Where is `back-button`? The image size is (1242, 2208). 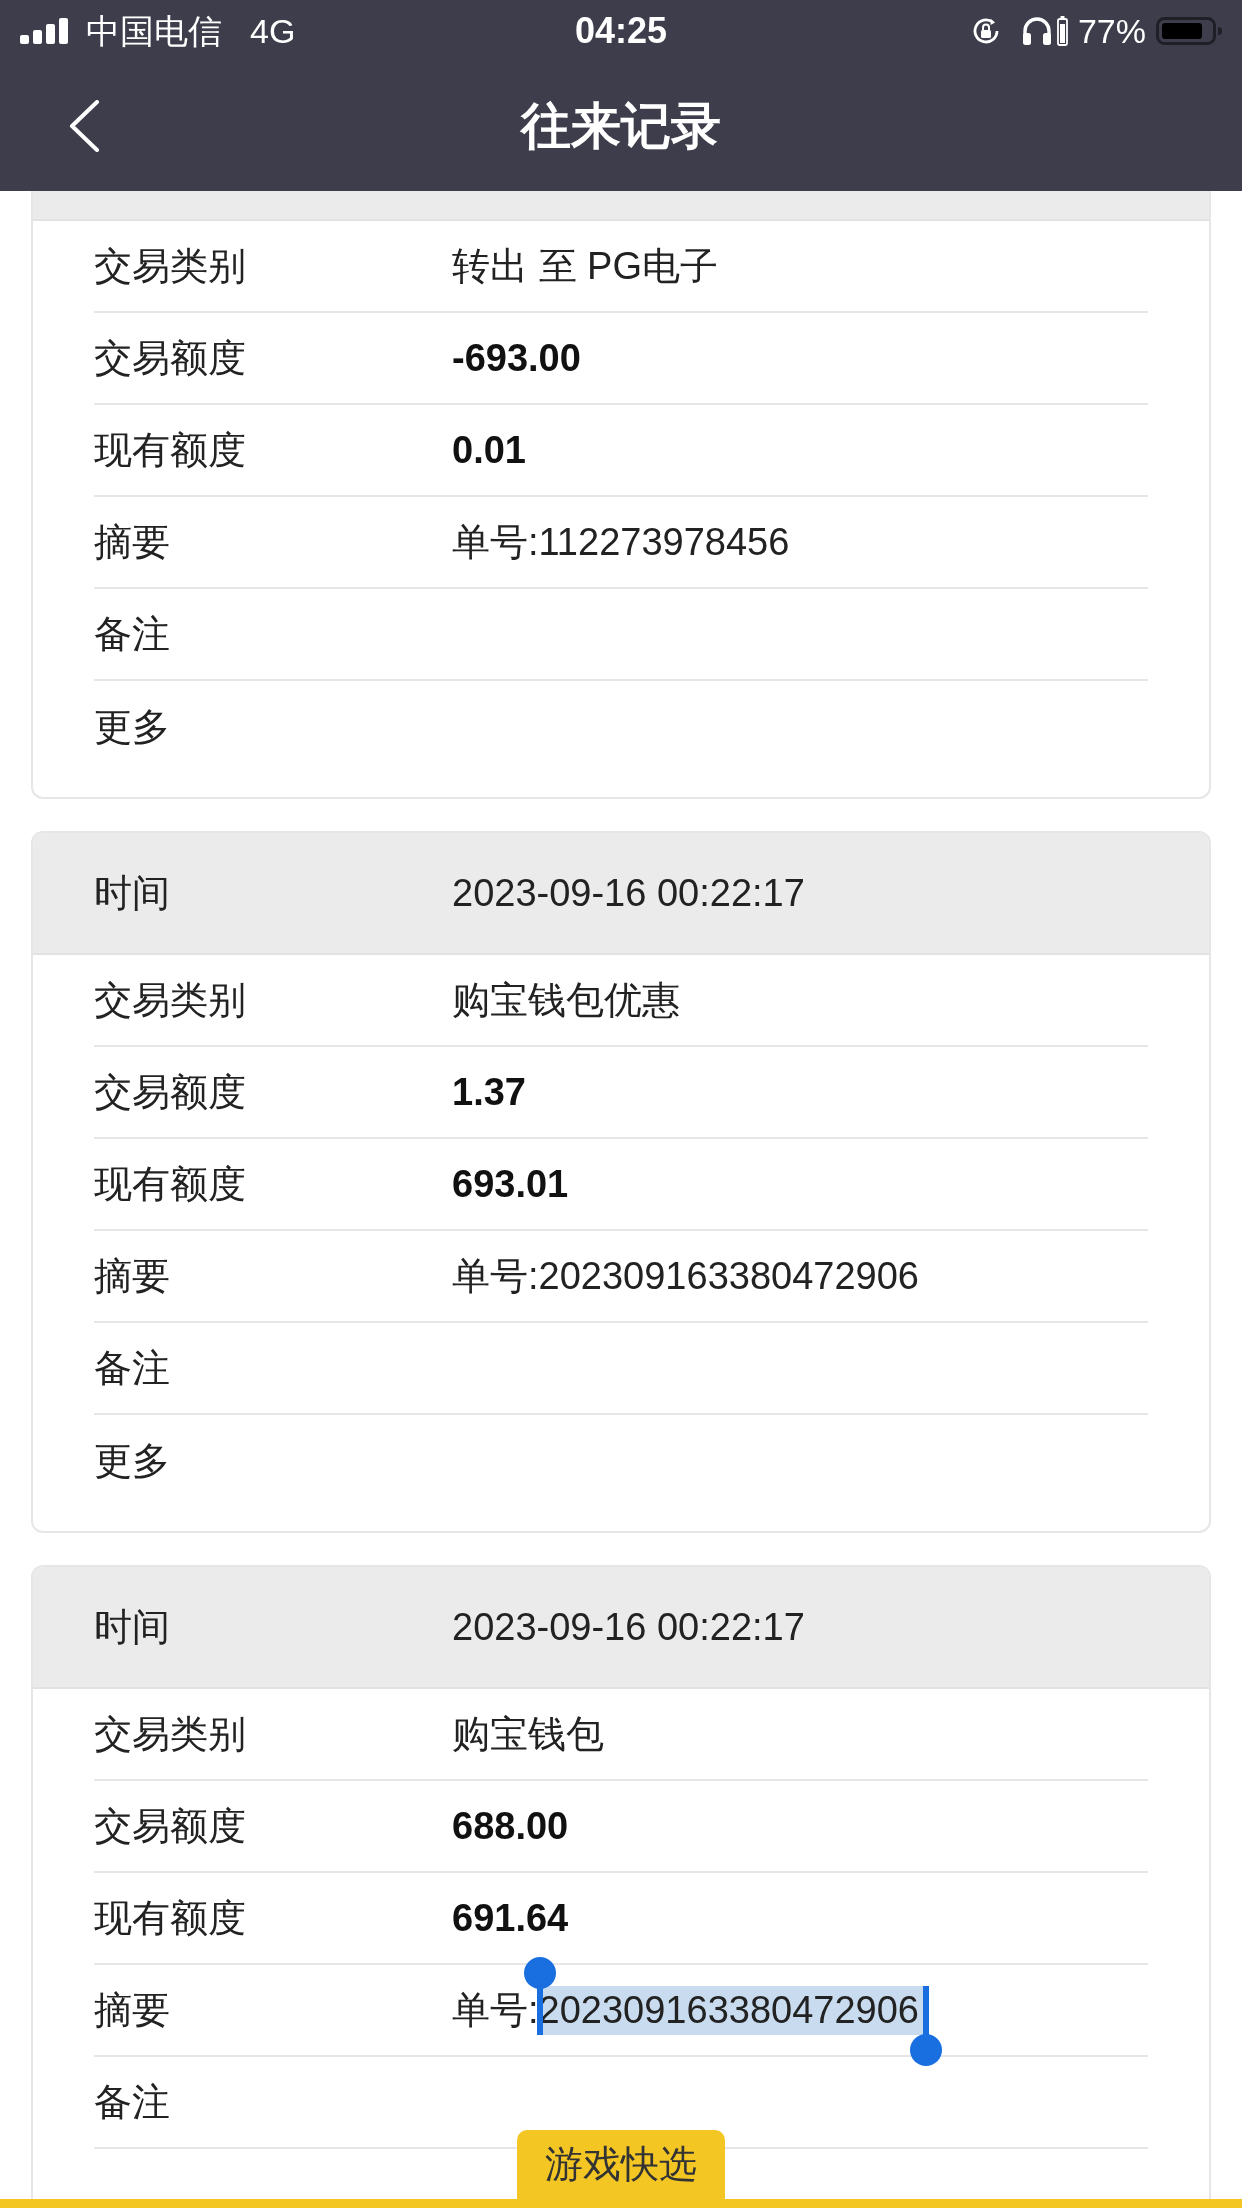
back-button is located at coordinates (84, 126).